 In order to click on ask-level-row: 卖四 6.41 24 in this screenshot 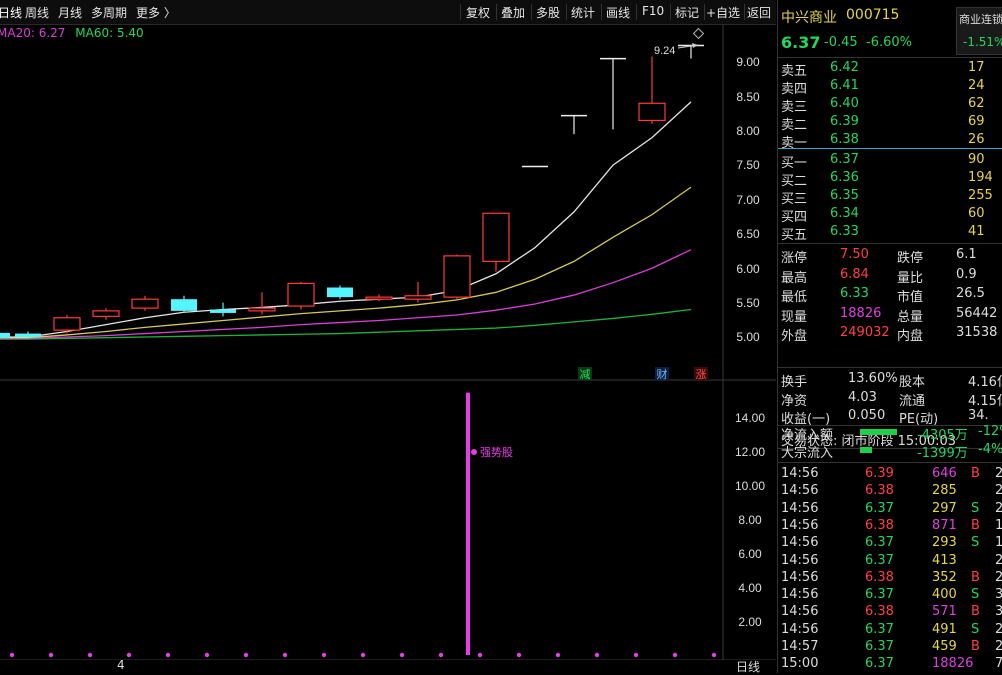, I will do `click(890, 87)`.